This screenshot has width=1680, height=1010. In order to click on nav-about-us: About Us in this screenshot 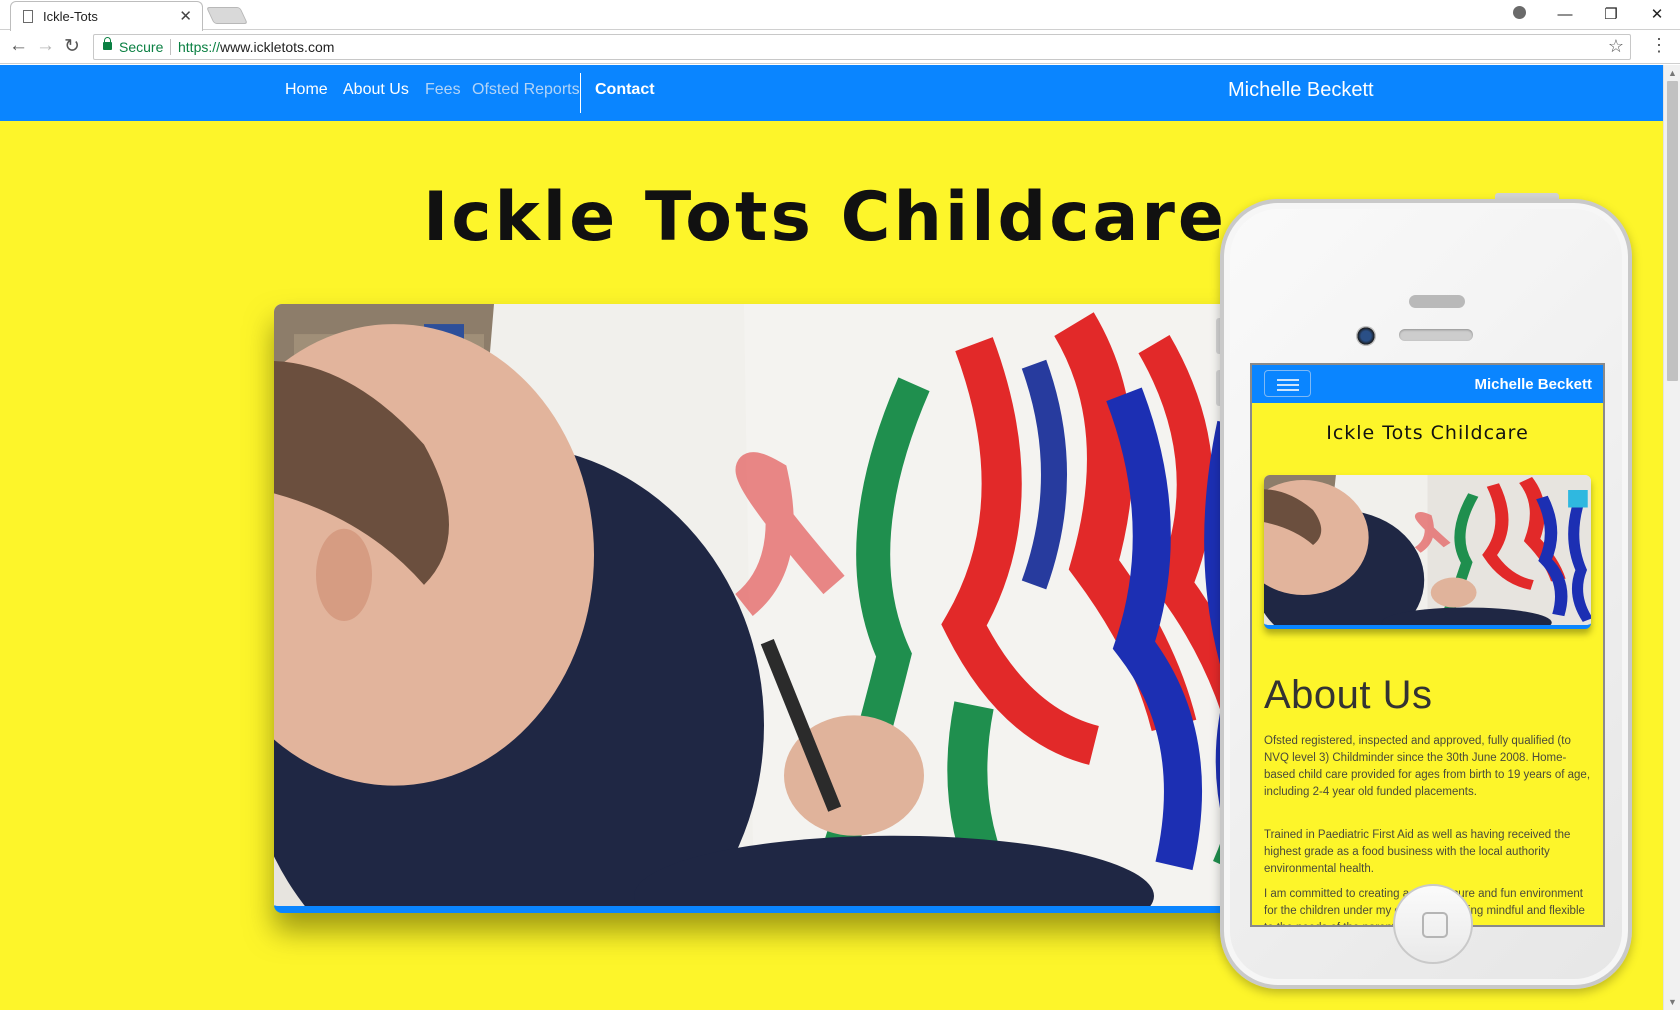, I will do `click(376, 90)`.